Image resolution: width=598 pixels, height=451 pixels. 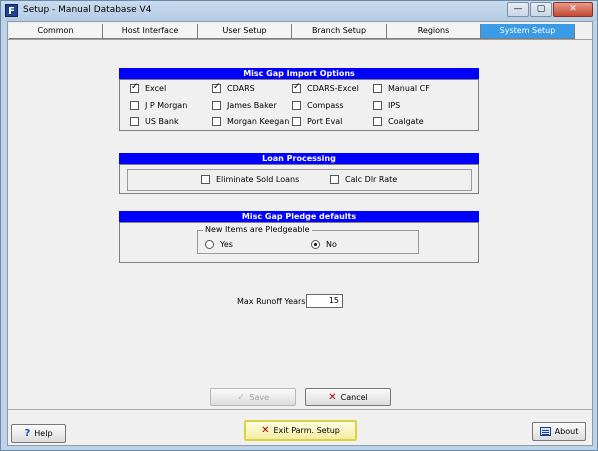 I want to click on checkbox-eliminate-sold-loans: Eliminate Sold Loans, so click(x=250, y=179).